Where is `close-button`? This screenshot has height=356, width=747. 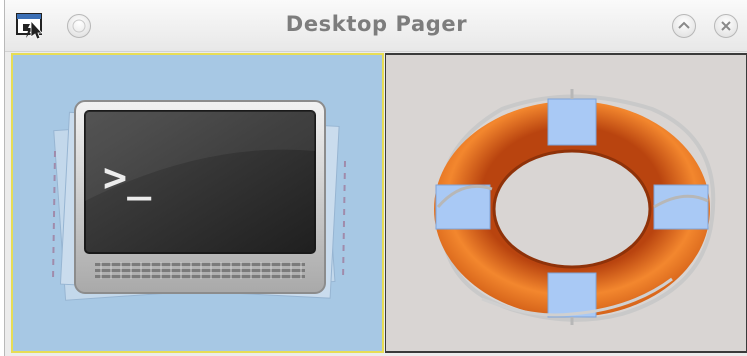 close-button is located at coordinates (726, 26).